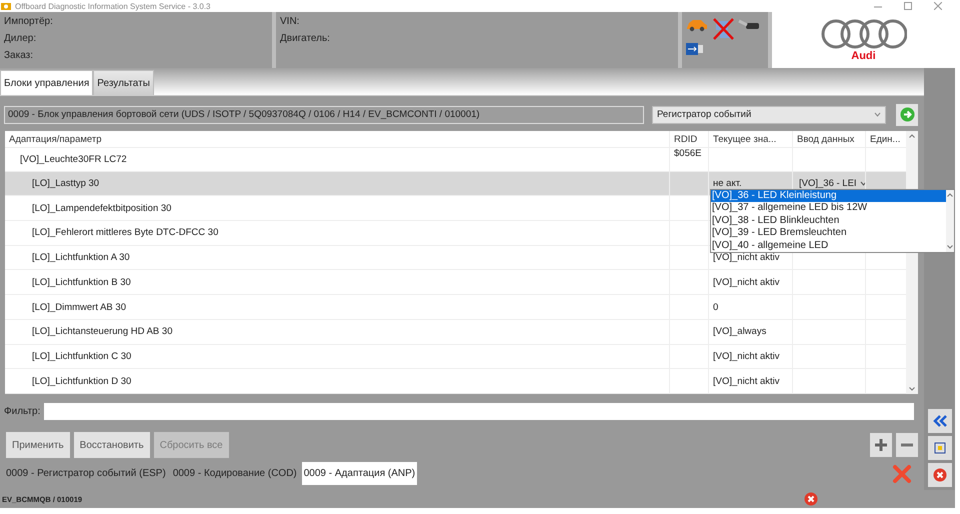 The height and width of the screenshot is (514, 960). I want to click on column-header: Ввод данных, so click(828, 139).